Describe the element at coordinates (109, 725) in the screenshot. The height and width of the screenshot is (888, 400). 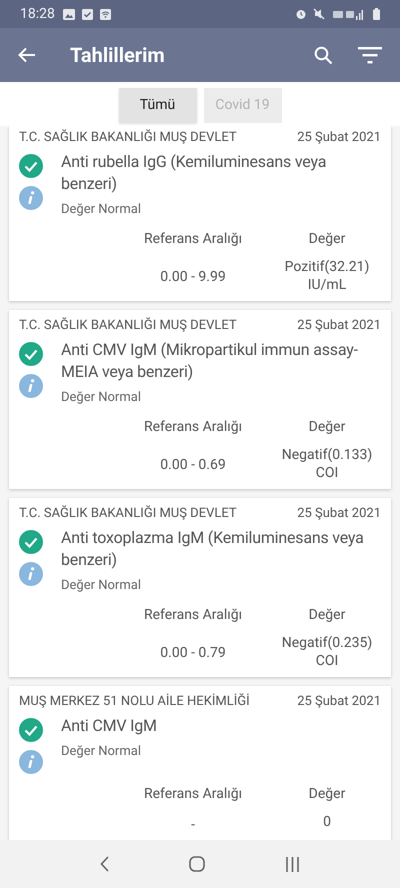
I see `test-name: Anti CMV IgM` at that location.